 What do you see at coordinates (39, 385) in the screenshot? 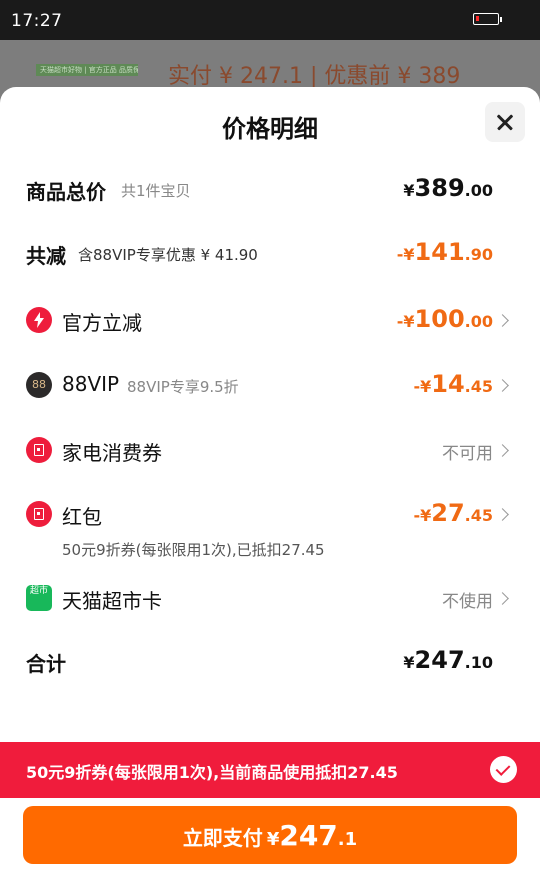
I see `vip-88-icon: 88` at bounding box center [39, 385].